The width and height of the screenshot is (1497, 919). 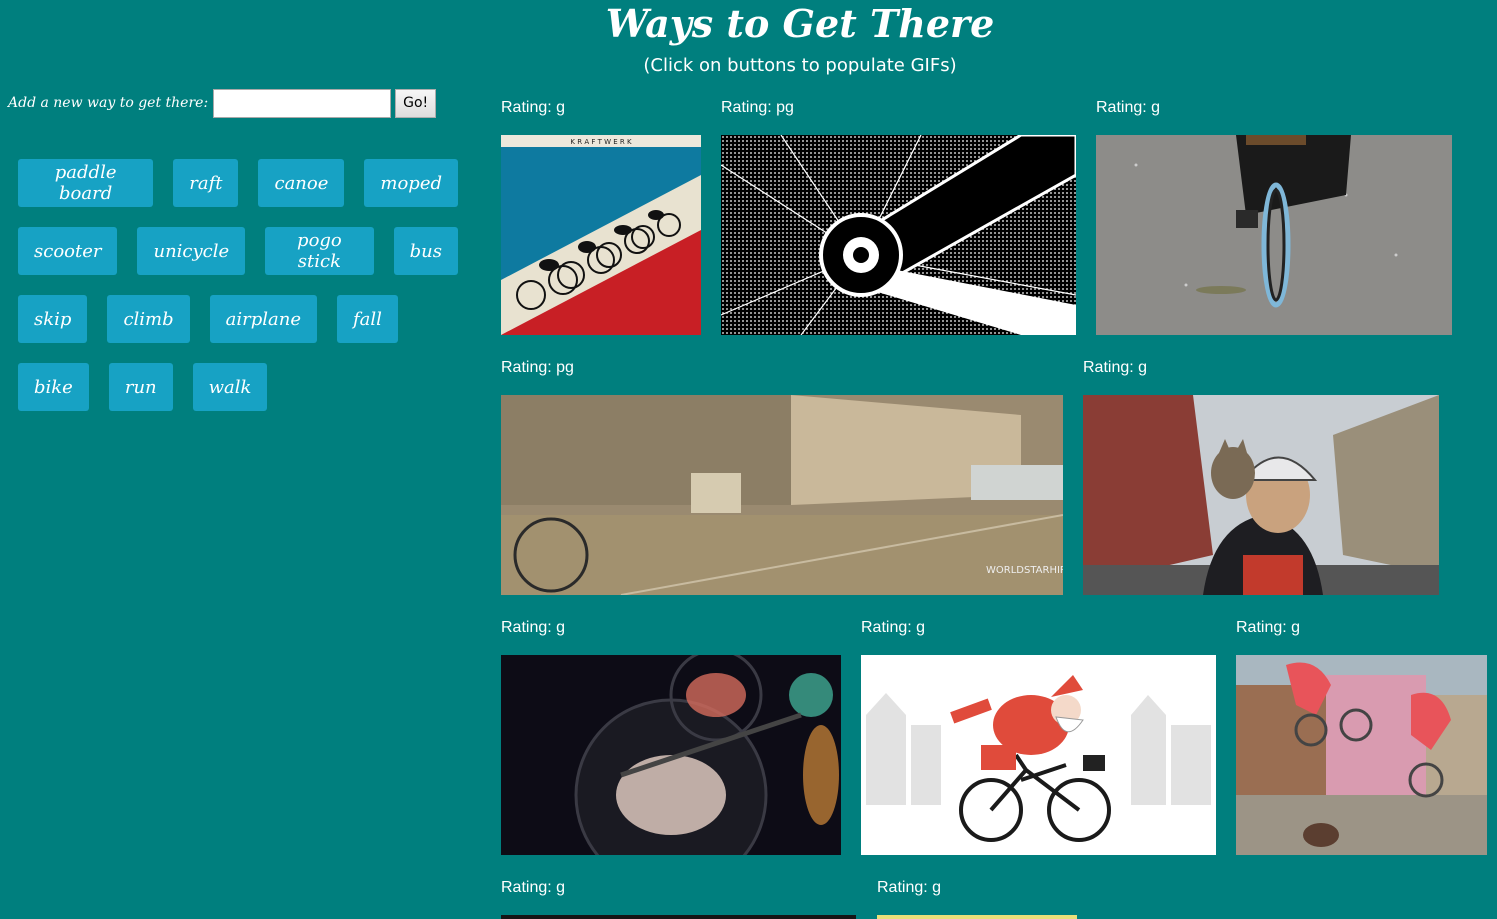 What do you see at coordinates (1261, 495) in the screenshot?
I see `gif-image-cat-cyclist` at bounding box center [1261, 495].